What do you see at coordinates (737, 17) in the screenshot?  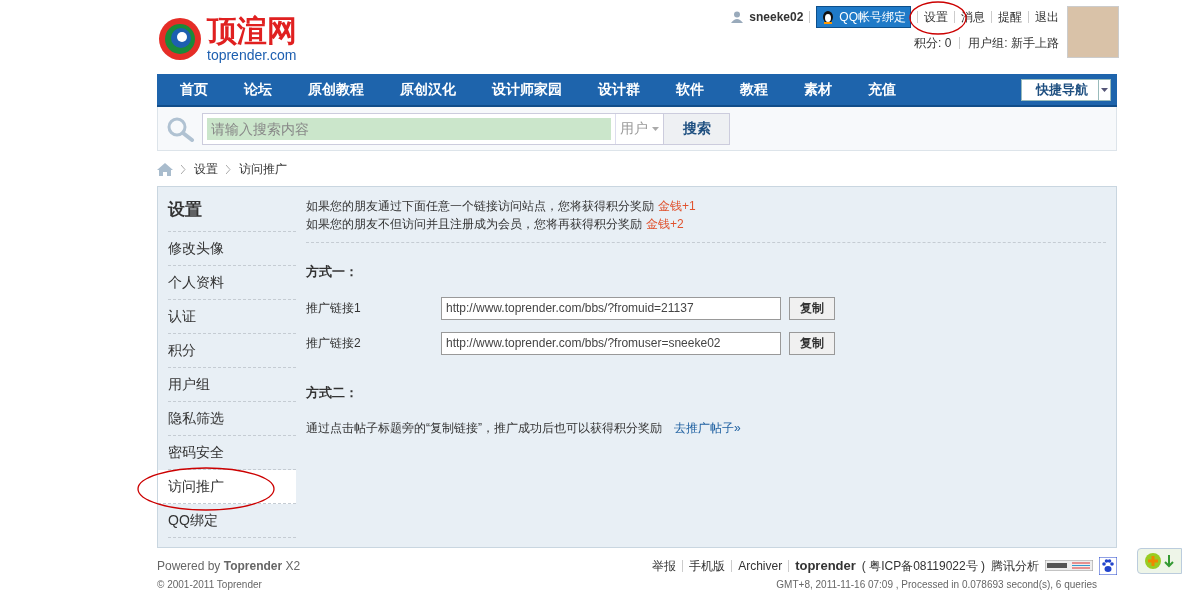 I see `user-icon` at bounding box center [737, 17].